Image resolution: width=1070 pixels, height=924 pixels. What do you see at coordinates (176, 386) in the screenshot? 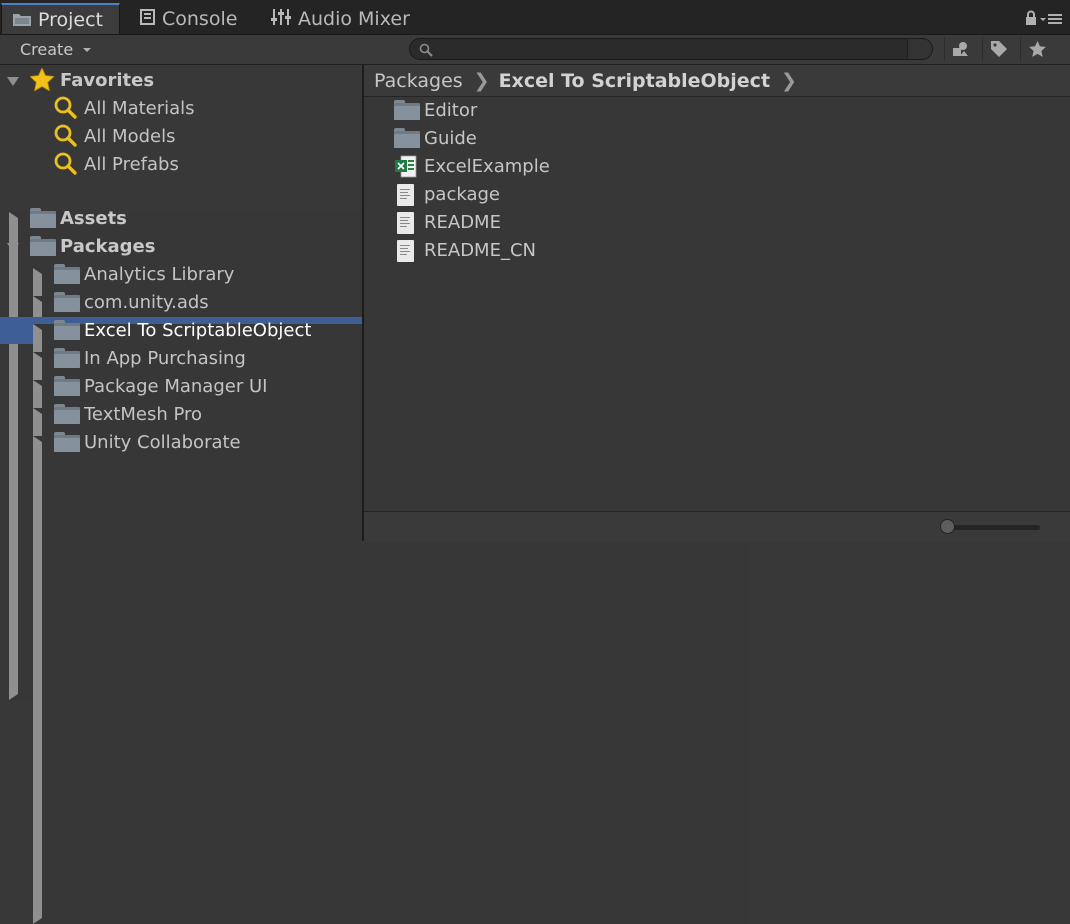
I see `tree-item-label: Package Manager UI` at bounding box center [176, 386].